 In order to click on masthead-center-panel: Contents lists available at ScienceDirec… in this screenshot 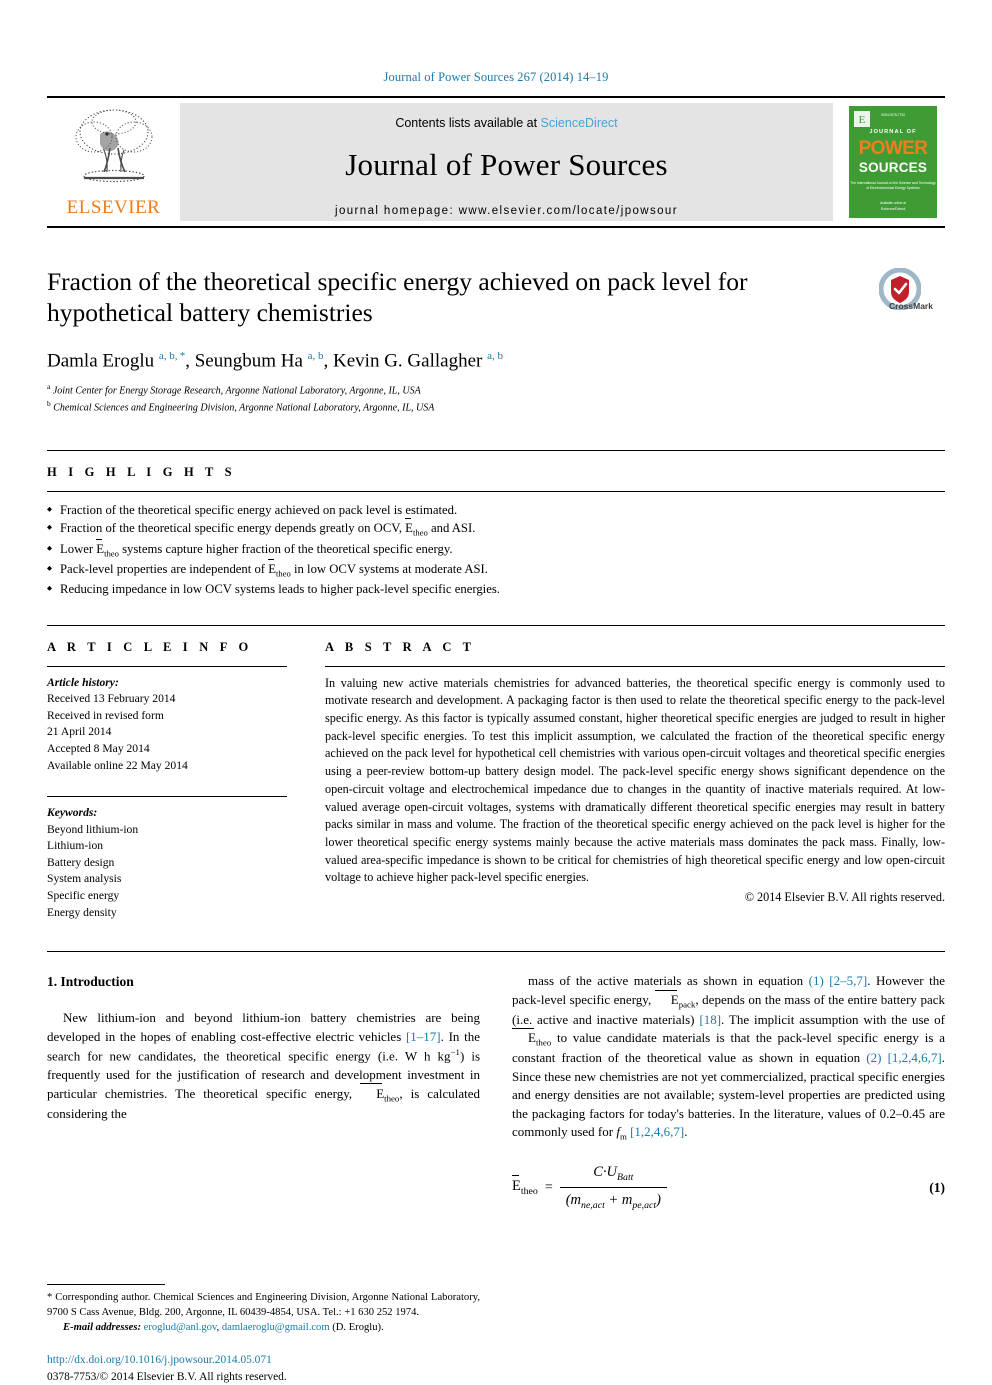, I will do `click(506, 162)`.